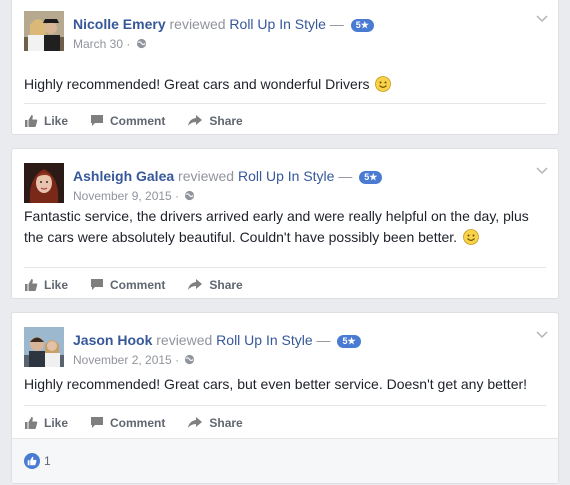 This screenshot has width=570, height=485. What do you see at coordinates (122, 360) in the screenshot?
I see `post-date: November 2, 2015` at bounding box center [122, 360].